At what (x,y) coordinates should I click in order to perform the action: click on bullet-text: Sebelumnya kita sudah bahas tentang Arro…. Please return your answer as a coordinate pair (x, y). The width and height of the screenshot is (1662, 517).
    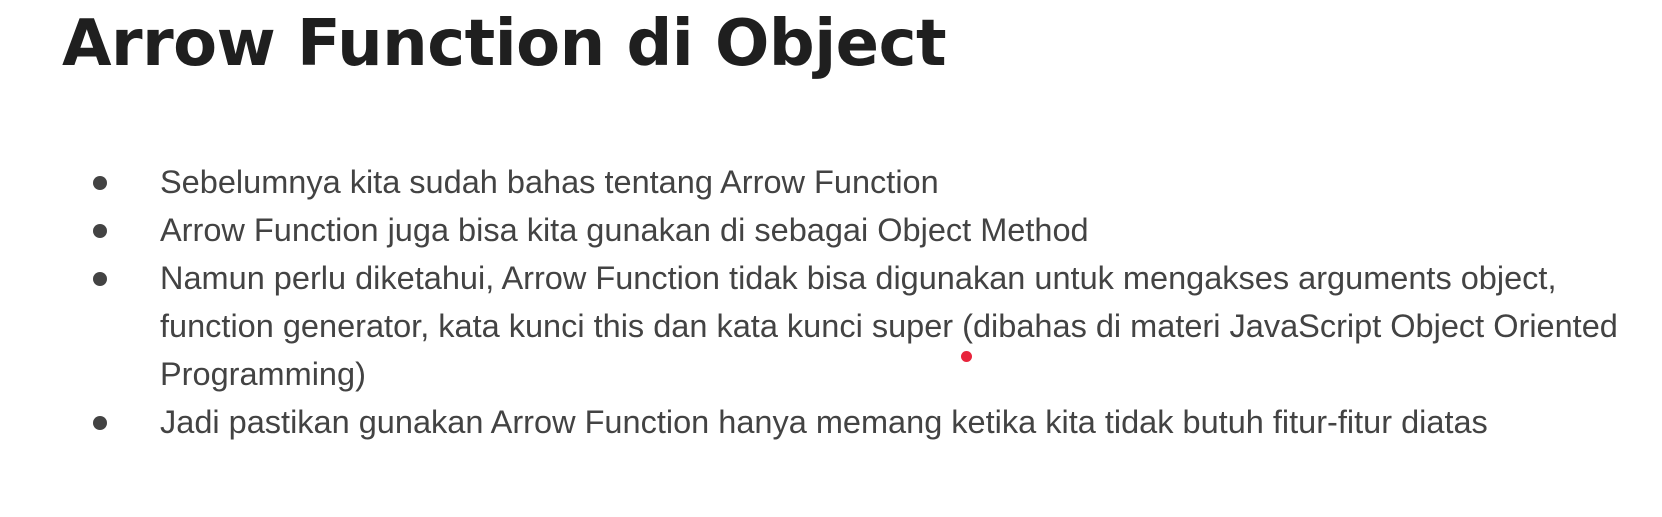
    Looking at the image, I should click on (549, 182).